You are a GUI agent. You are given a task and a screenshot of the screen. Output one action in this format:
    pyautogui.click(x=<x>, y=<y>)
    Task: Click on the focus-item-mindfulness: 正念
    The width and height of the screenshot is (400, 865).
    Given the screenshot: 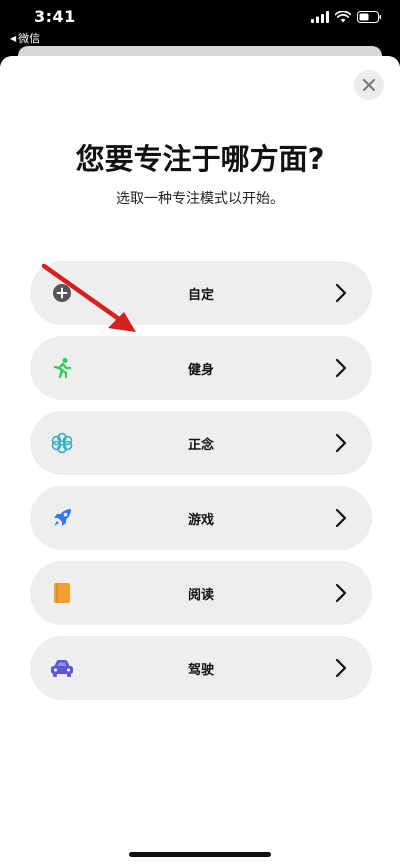 What is the action you would take?
    pyautogui.click(x=201, y=443)
    